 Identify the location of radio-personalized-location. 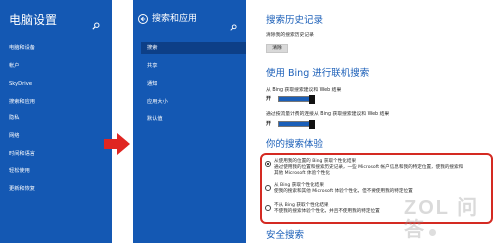
(268, 164).